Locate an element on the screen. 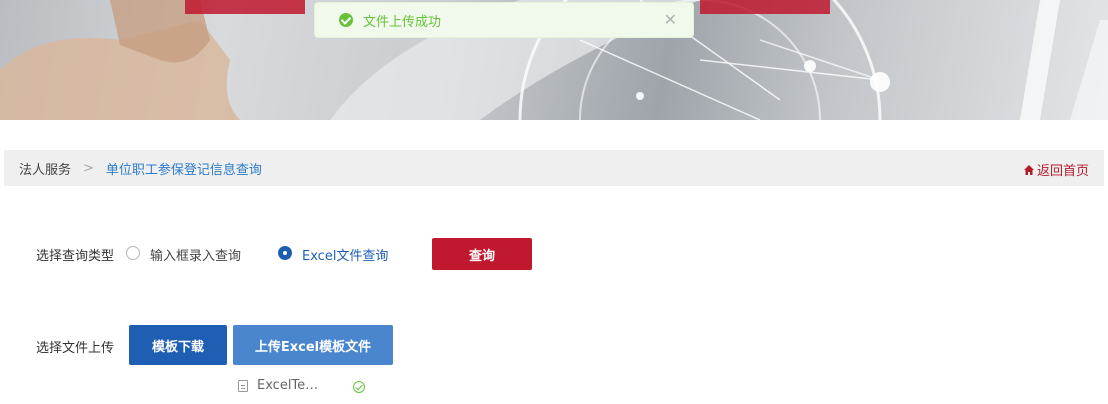 This screenshot has height=404, width=1108. breadcrumb: 法人服务 > 单位职工参保登记信息查询 返回首页 is located at coordinates (554, 168).